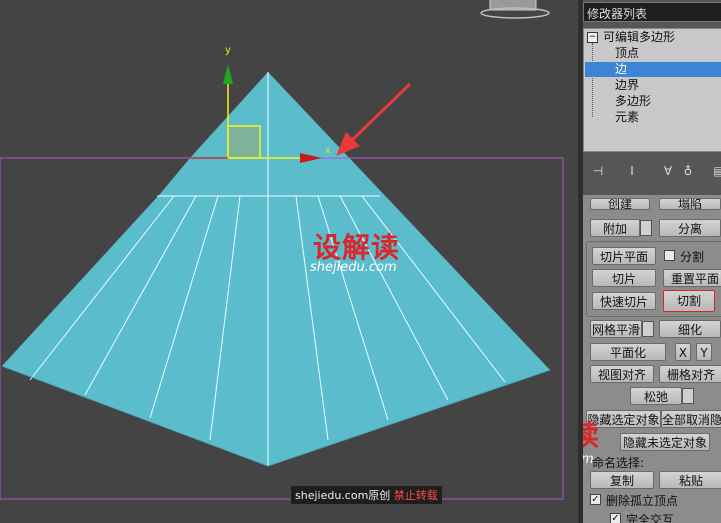 This screenshot has height=523, width=721. What do you see at coordinates (653, 53) in the screenshot?
I see `stack-item-vertex: 顶点` at bounding box center [653, 53].